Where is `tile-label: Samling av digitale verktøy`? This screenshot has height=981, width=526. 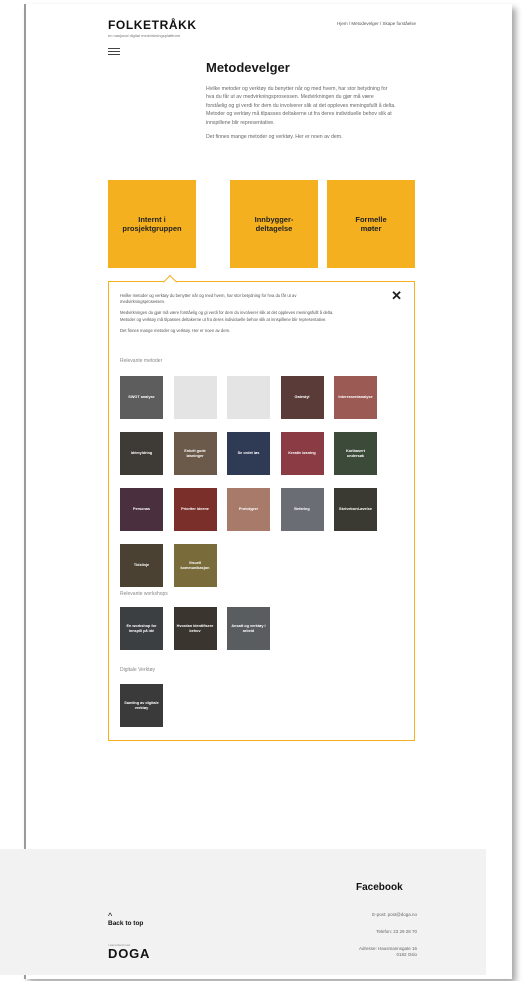
tile-label: Samling av digitale verktøy is located at coordinates (141, 705).